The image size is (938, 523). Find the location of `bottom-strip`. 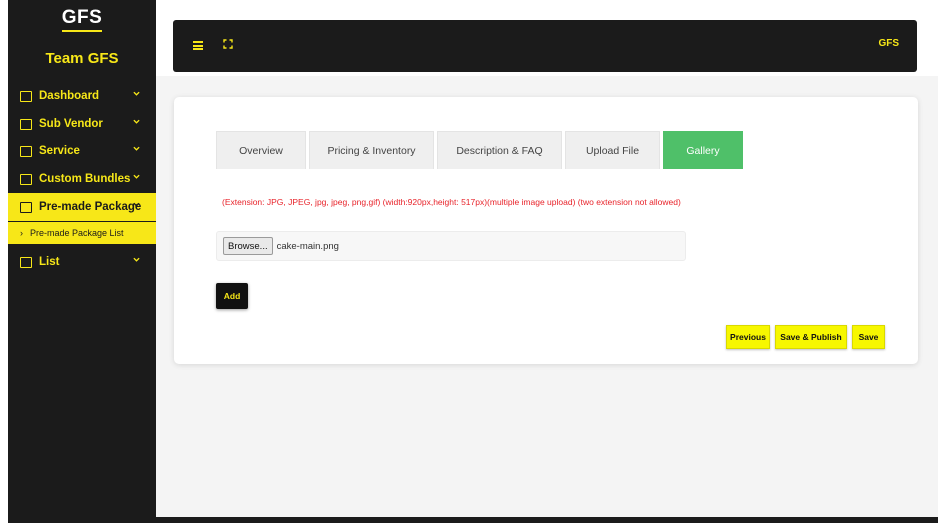

bottom-strip is located at coordinates (547, 520).